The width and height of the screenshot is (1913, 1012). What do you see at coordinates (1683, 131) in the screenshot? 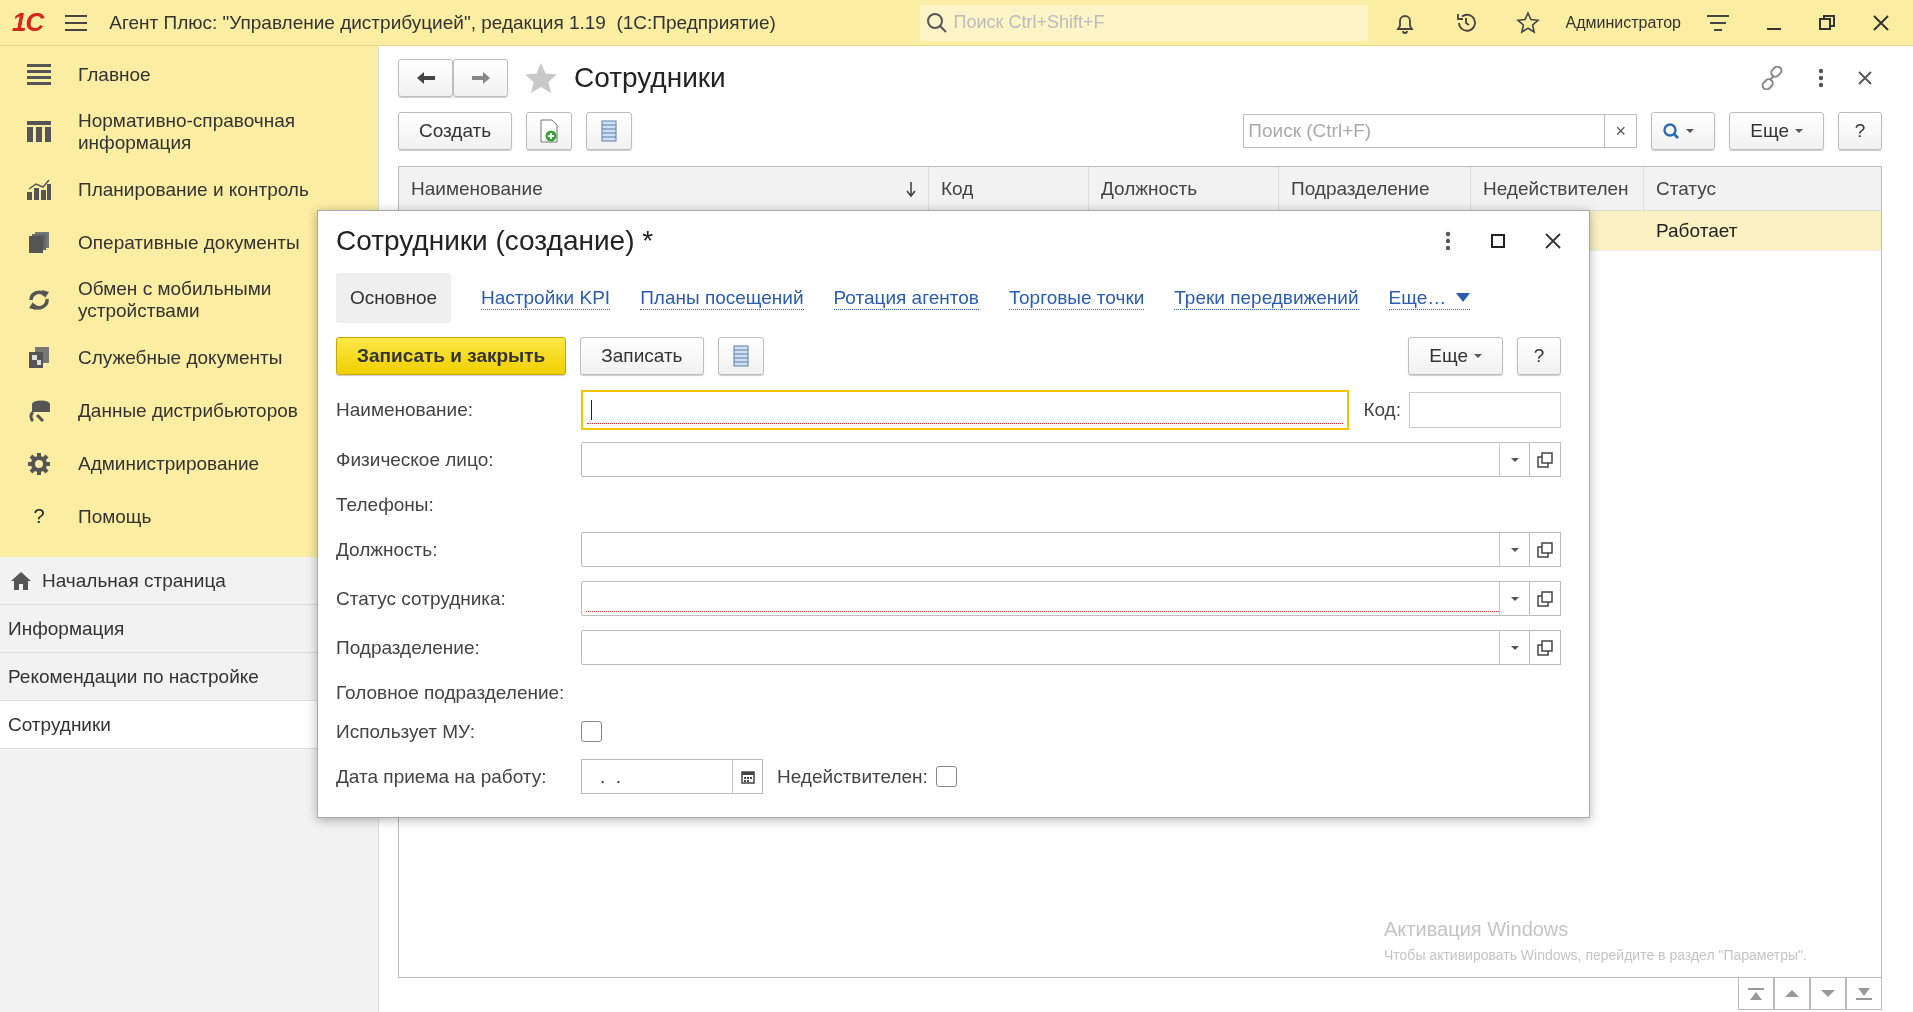
I see `search-button` at bounding box center [1683, 131].